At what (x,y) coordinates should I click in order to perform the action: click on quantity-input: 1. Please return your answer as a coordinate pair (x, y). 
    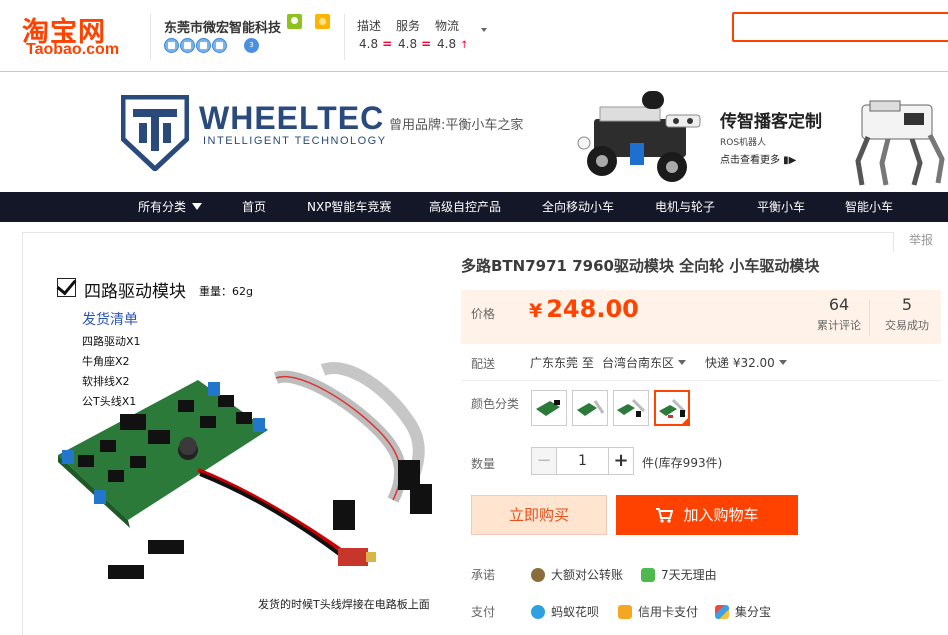
    Looking at the image, I should click on (582, 461).